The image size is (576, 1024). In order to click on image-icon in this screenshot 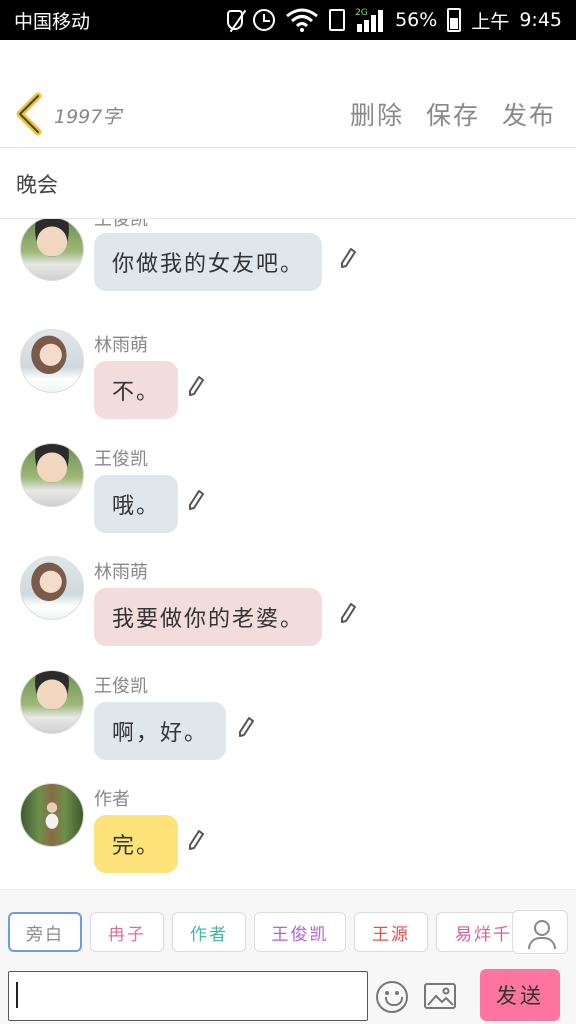, I will do `click(440, 996)`.